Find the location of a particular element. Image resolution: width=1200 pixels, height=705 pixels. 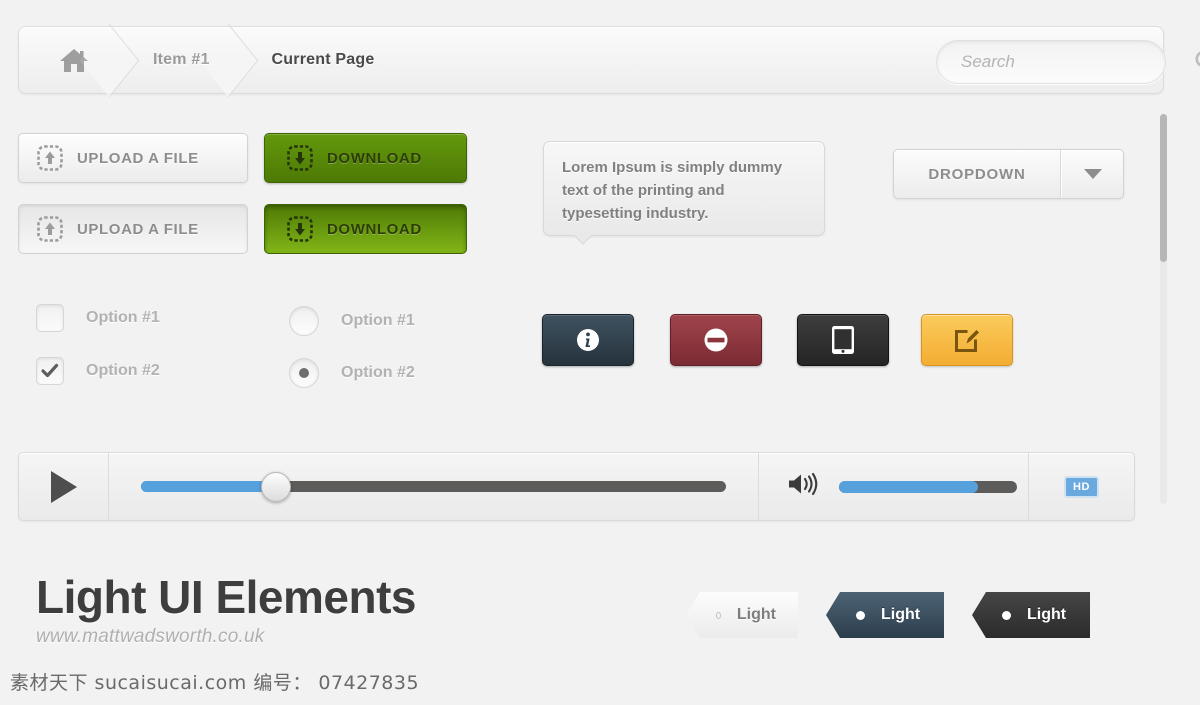

radio-label-2: Option #2 is located at coordinates (378, 372).